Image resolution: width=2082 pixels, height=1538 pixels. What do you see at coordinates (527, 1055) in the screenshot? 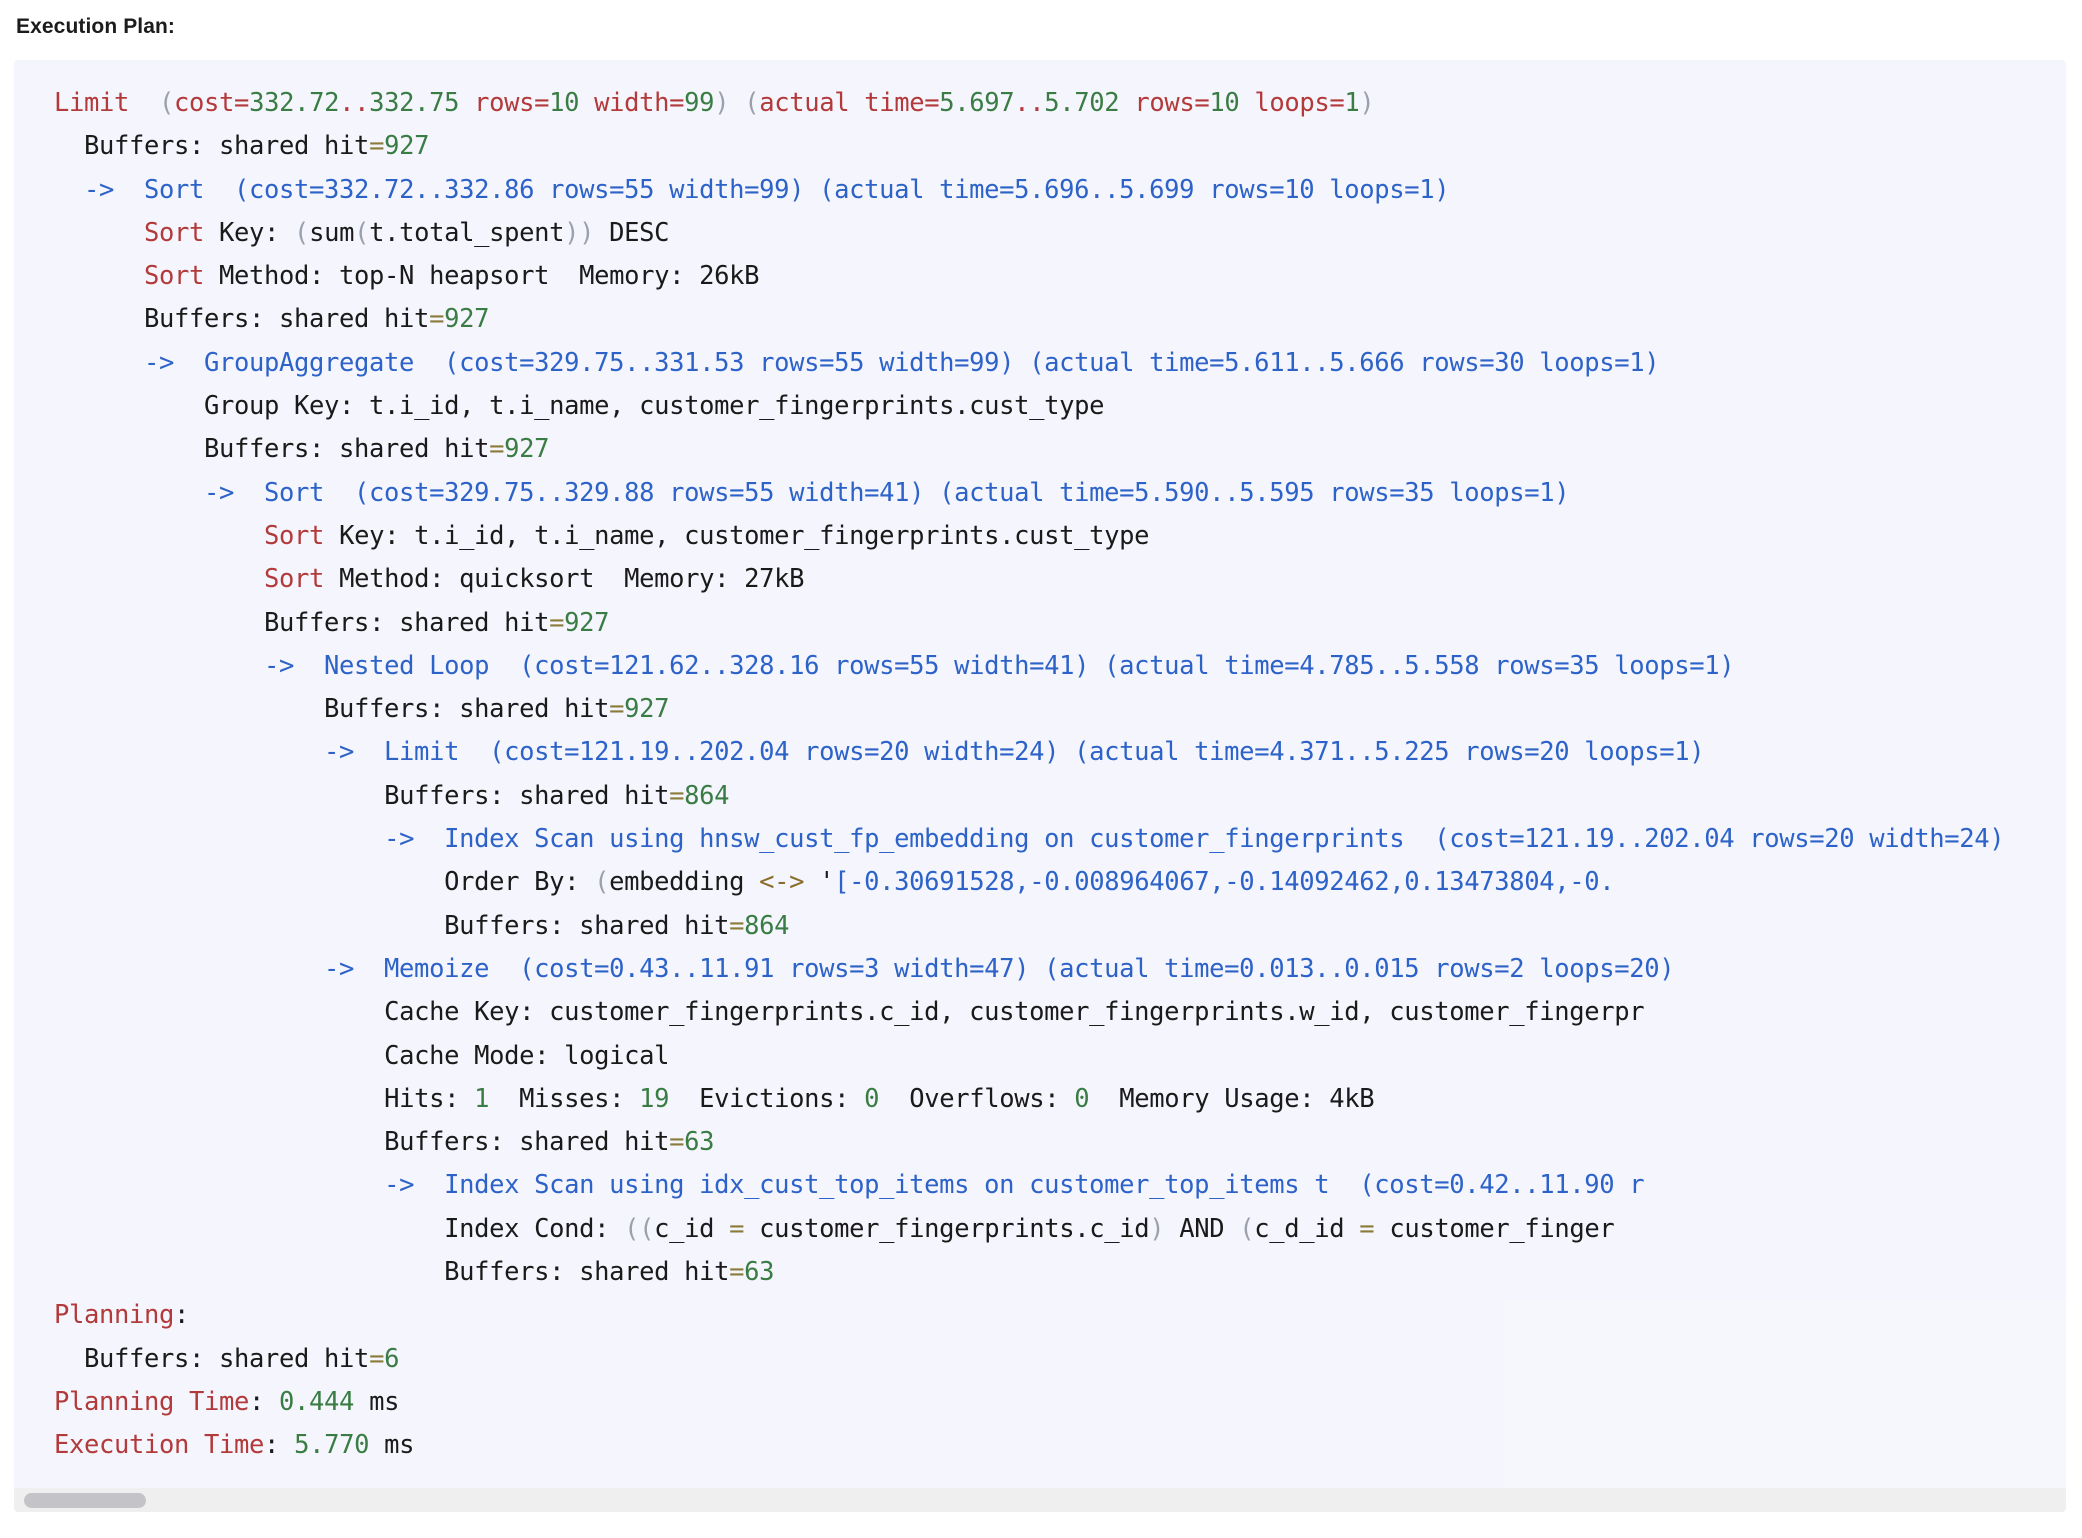
I see `plan-token: Cache Mode: logical` at bounding box center [527, 1055].